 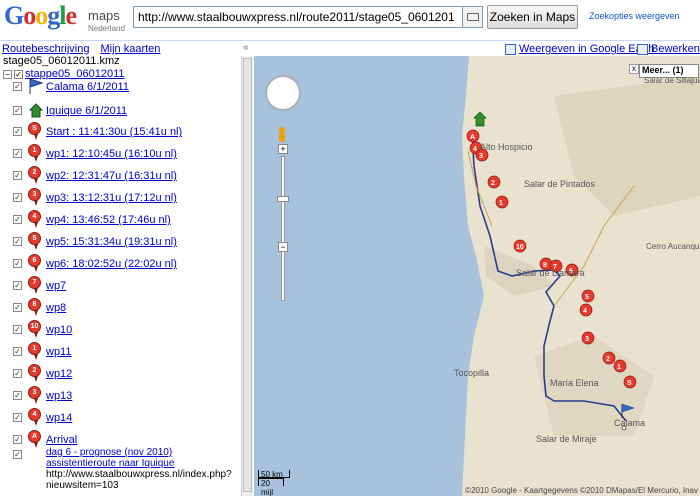 I want to click on placemark-label: wp12, so click(x=59, y=374).